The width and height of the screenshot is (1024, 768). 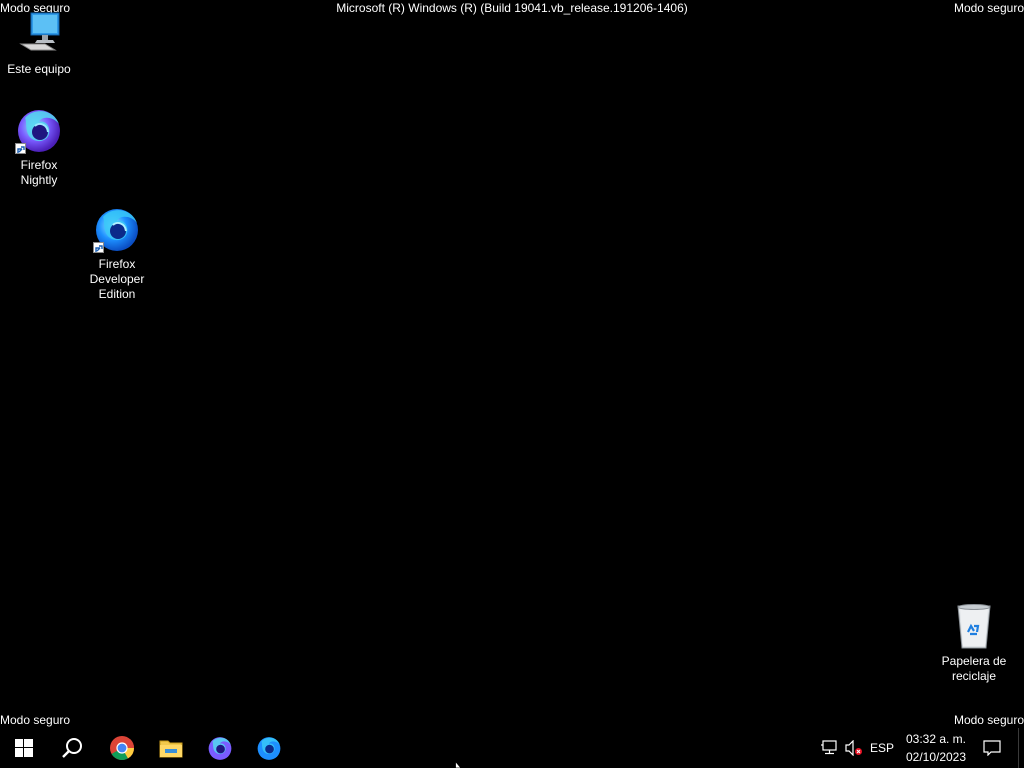 I want to click on windows-logo-icon, so click(x=24, y=748).